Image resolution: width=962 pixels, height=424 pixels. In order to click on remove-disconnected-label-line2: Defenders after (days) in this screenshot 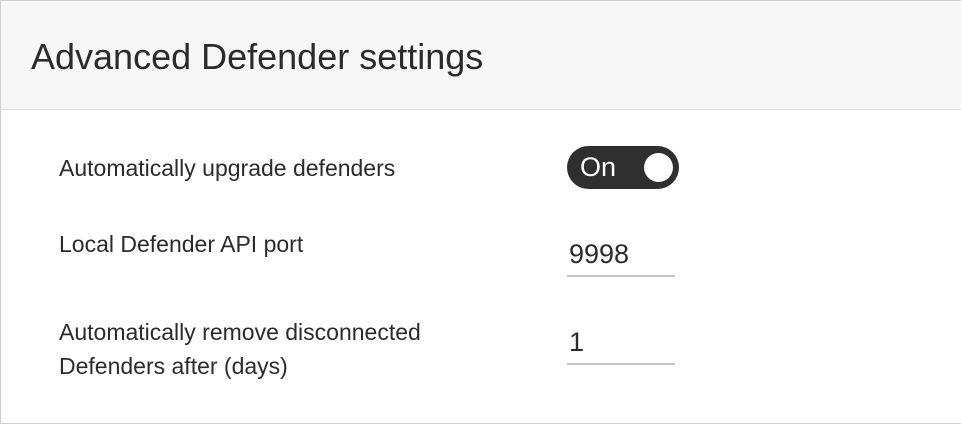, I will do `click(173, 366)`.